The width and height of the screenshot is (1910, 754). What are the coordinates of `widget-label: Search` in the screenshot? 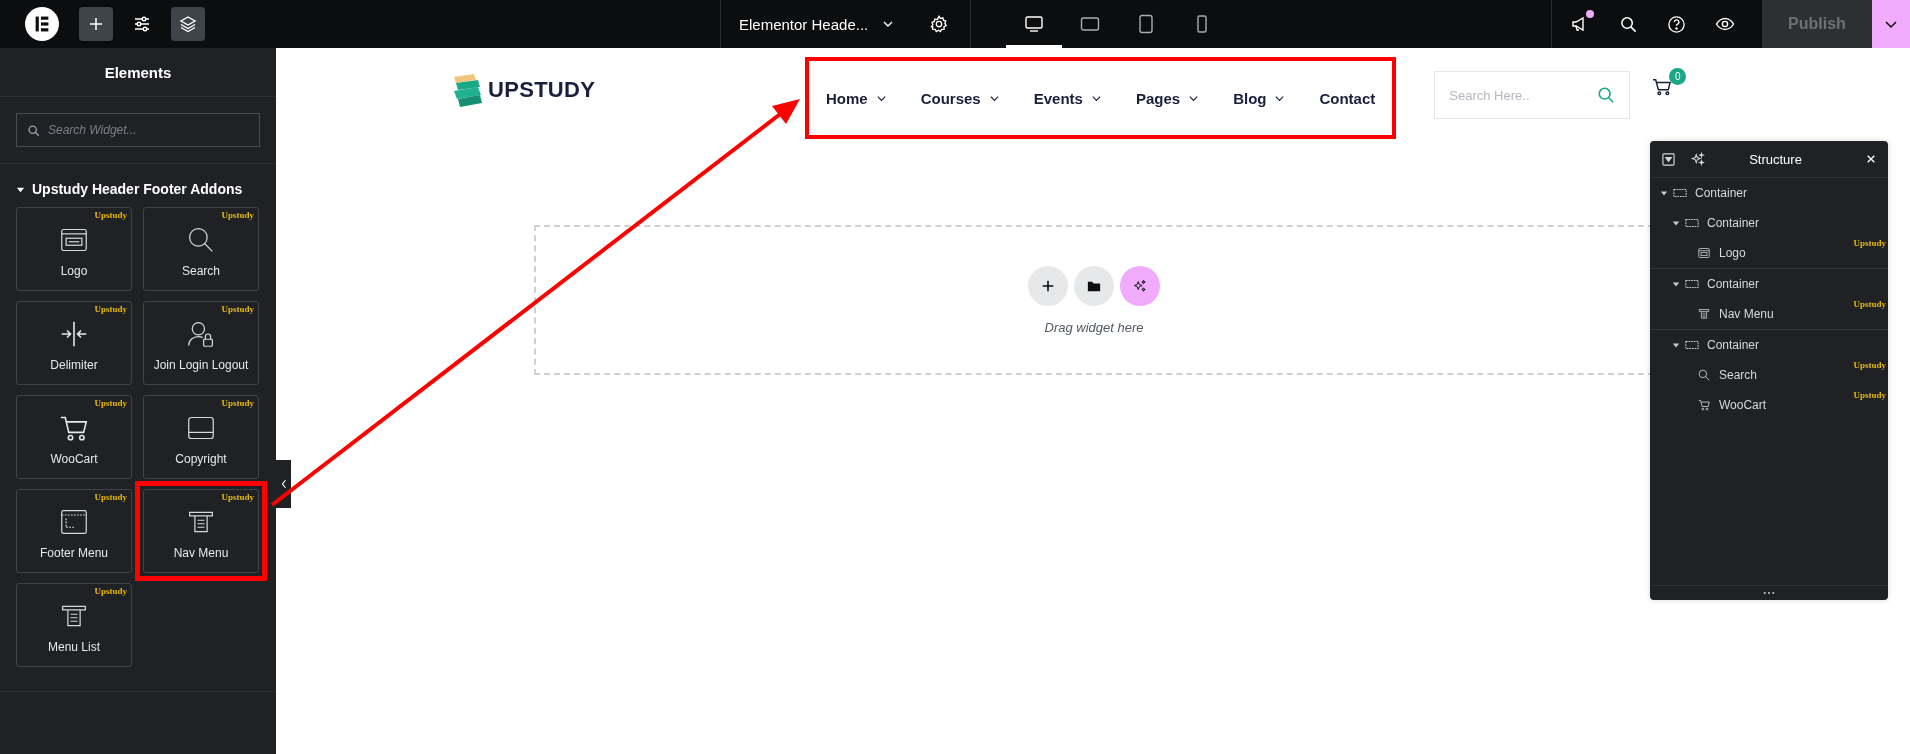 It's located at (201, 271).